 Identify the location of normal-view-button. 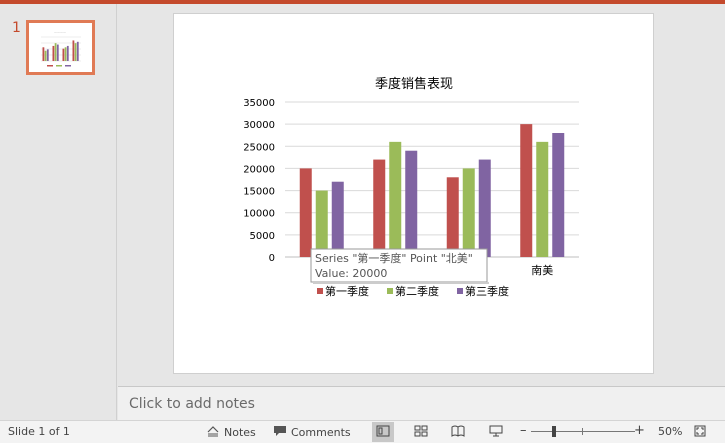
(383, 432).